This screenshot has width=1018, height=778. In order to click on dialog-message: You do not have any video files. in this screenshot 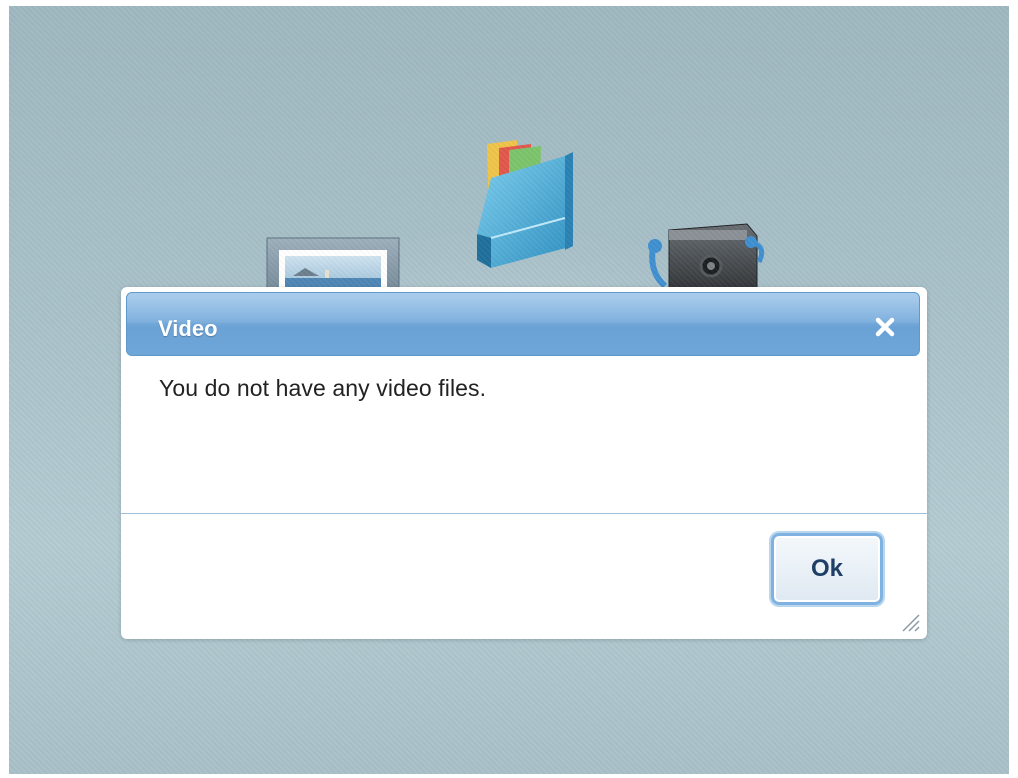, I will do `click(323, 388)`.